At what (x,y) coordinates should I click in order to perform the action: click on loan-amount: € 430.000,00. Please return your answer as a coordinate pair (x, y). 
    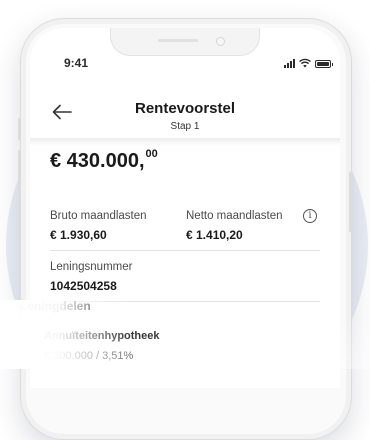
    Looking at the image, I should click on (104, 160).